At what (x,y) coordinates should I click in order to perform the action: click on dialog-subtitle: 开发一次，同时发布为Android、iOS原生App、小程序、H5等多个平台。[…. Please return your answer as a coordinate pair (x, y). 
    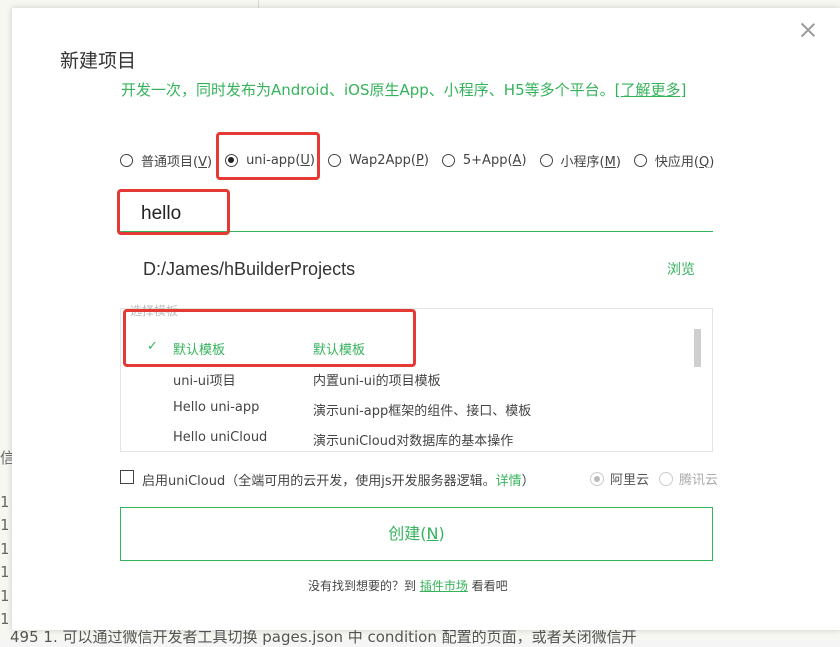
    Looking at the image, I should click on (403, 89).